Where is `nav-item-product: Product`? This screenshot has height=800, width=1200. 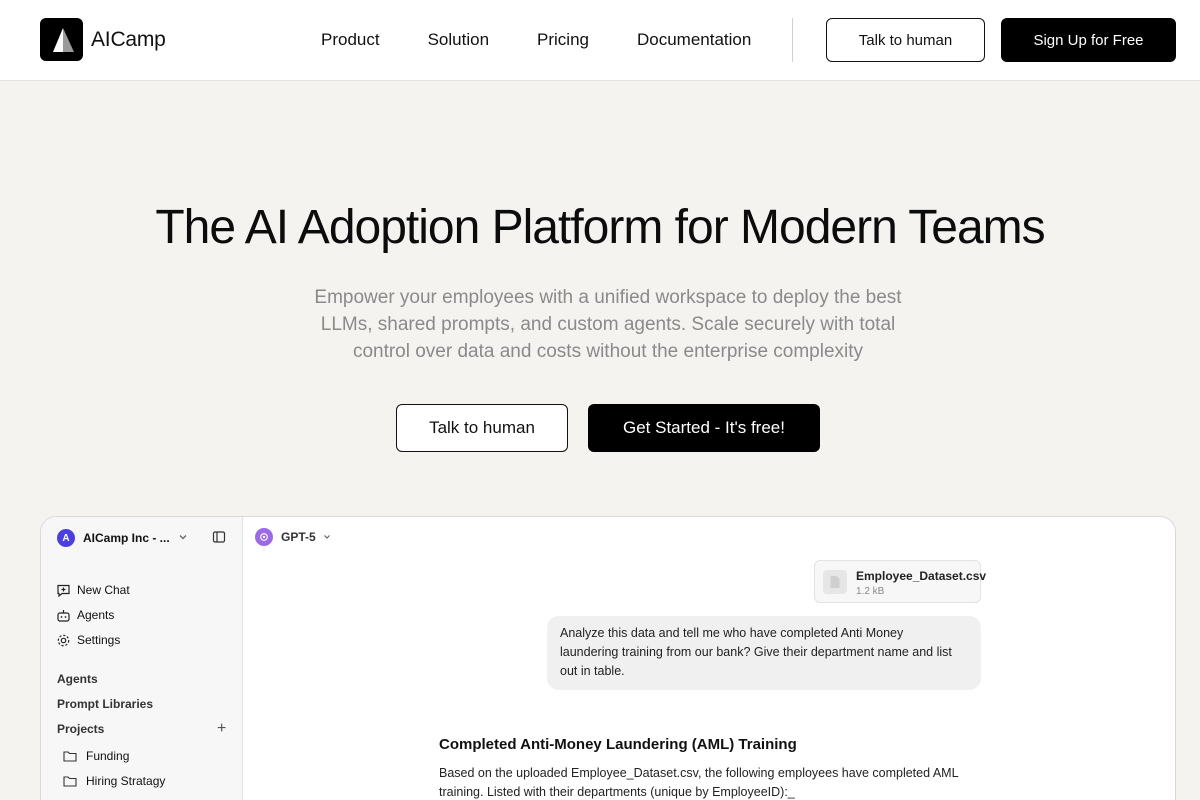 nav-item-product: Product is located at coordinates (350, 40).